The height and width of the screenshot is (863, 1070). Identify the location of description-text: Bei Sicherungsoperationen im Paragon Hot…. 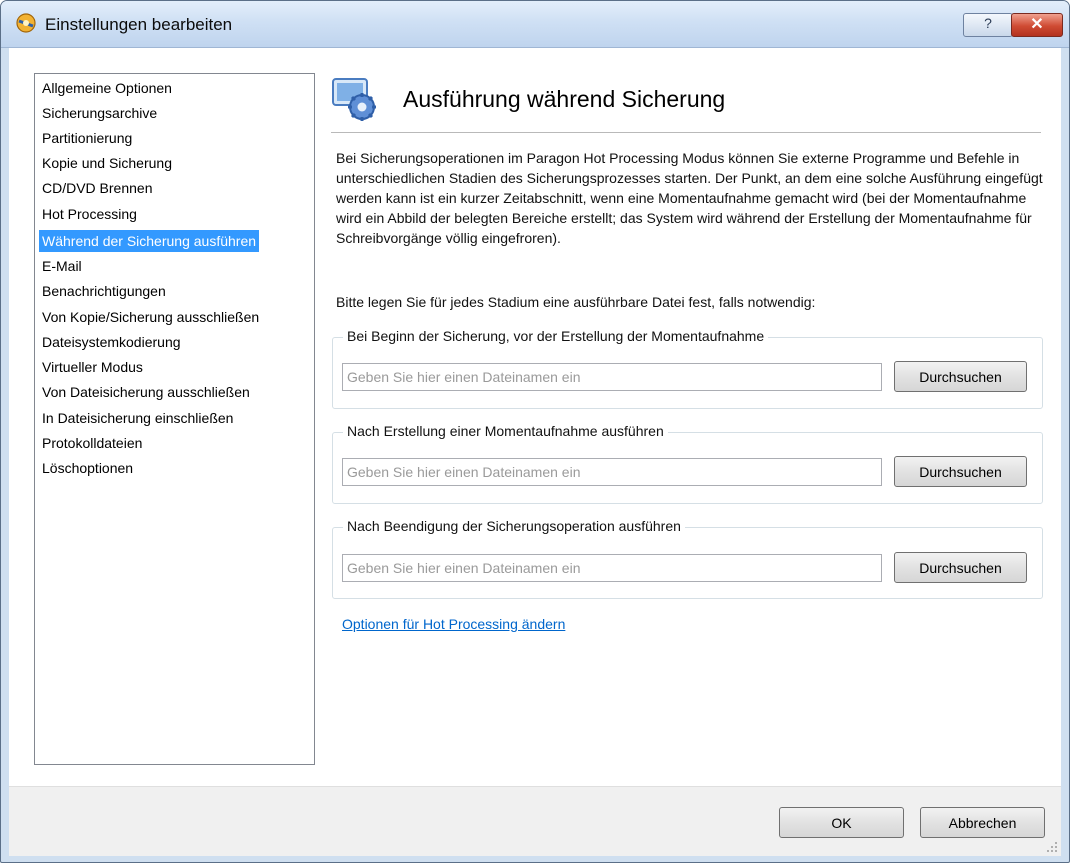
(689, 198).